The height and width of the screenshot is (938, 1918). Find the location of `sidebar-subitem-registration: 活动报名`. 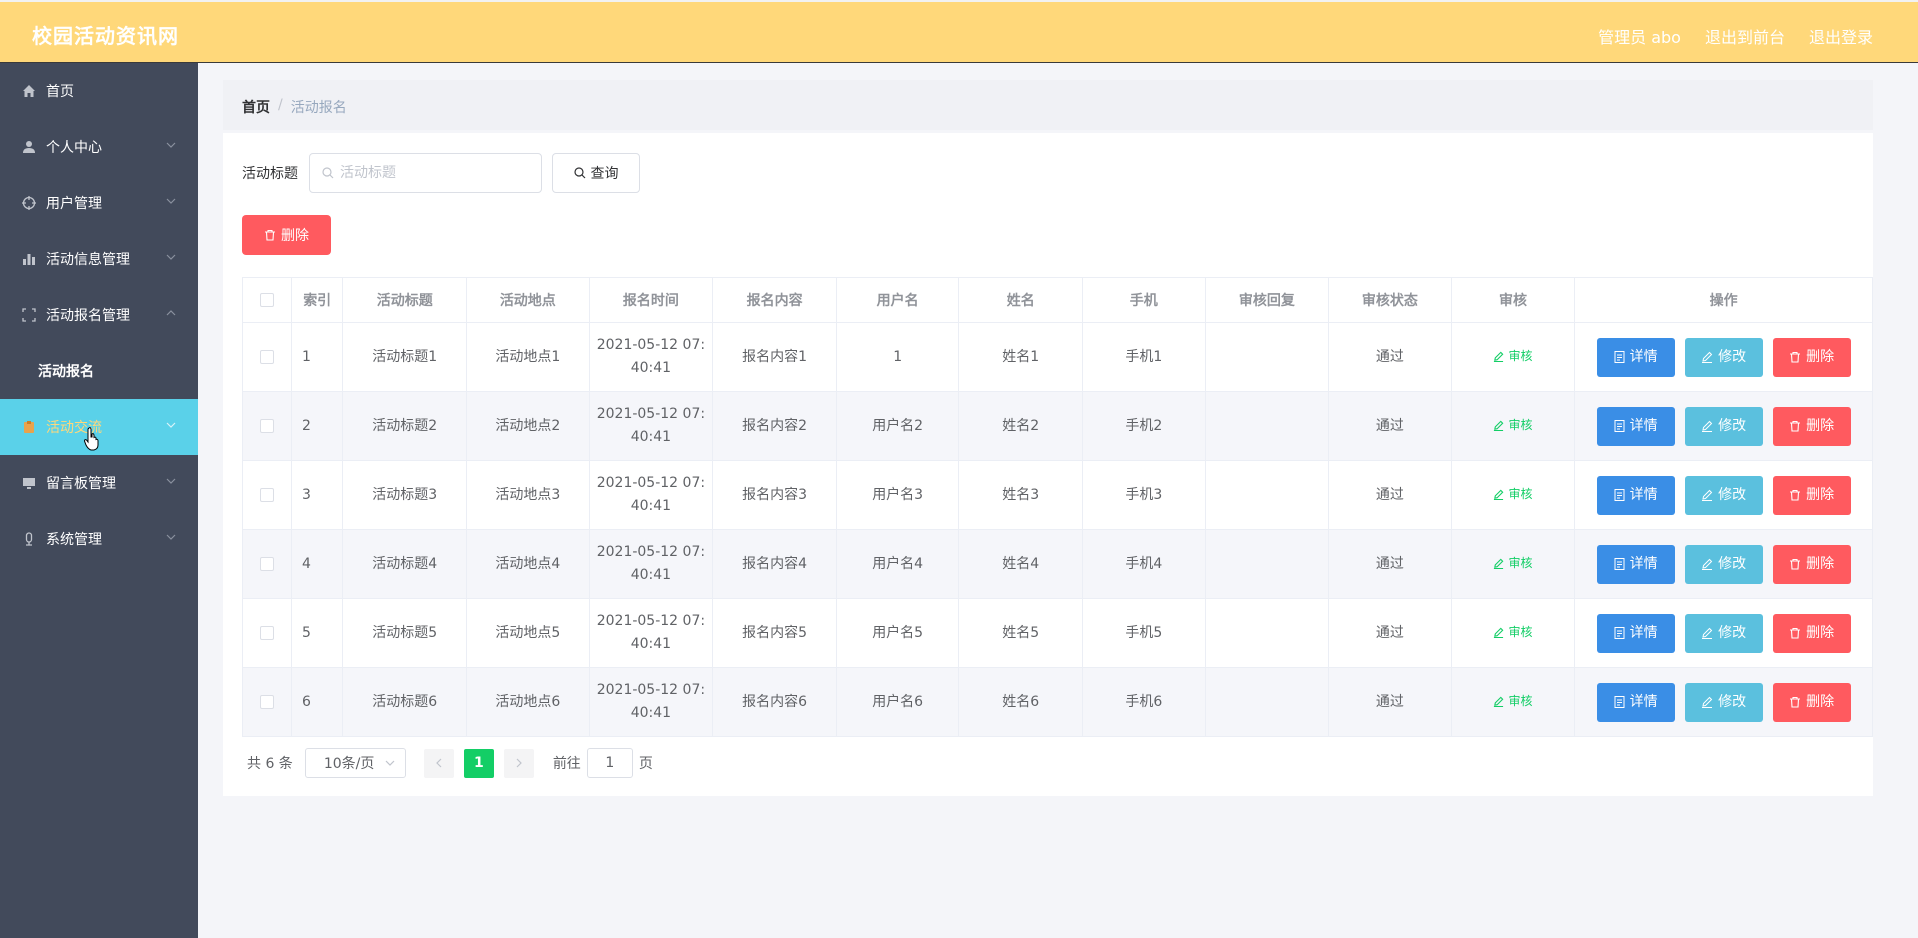

sidebar-subitem-registration: 活动报名 is located at coordinates (99, 371).